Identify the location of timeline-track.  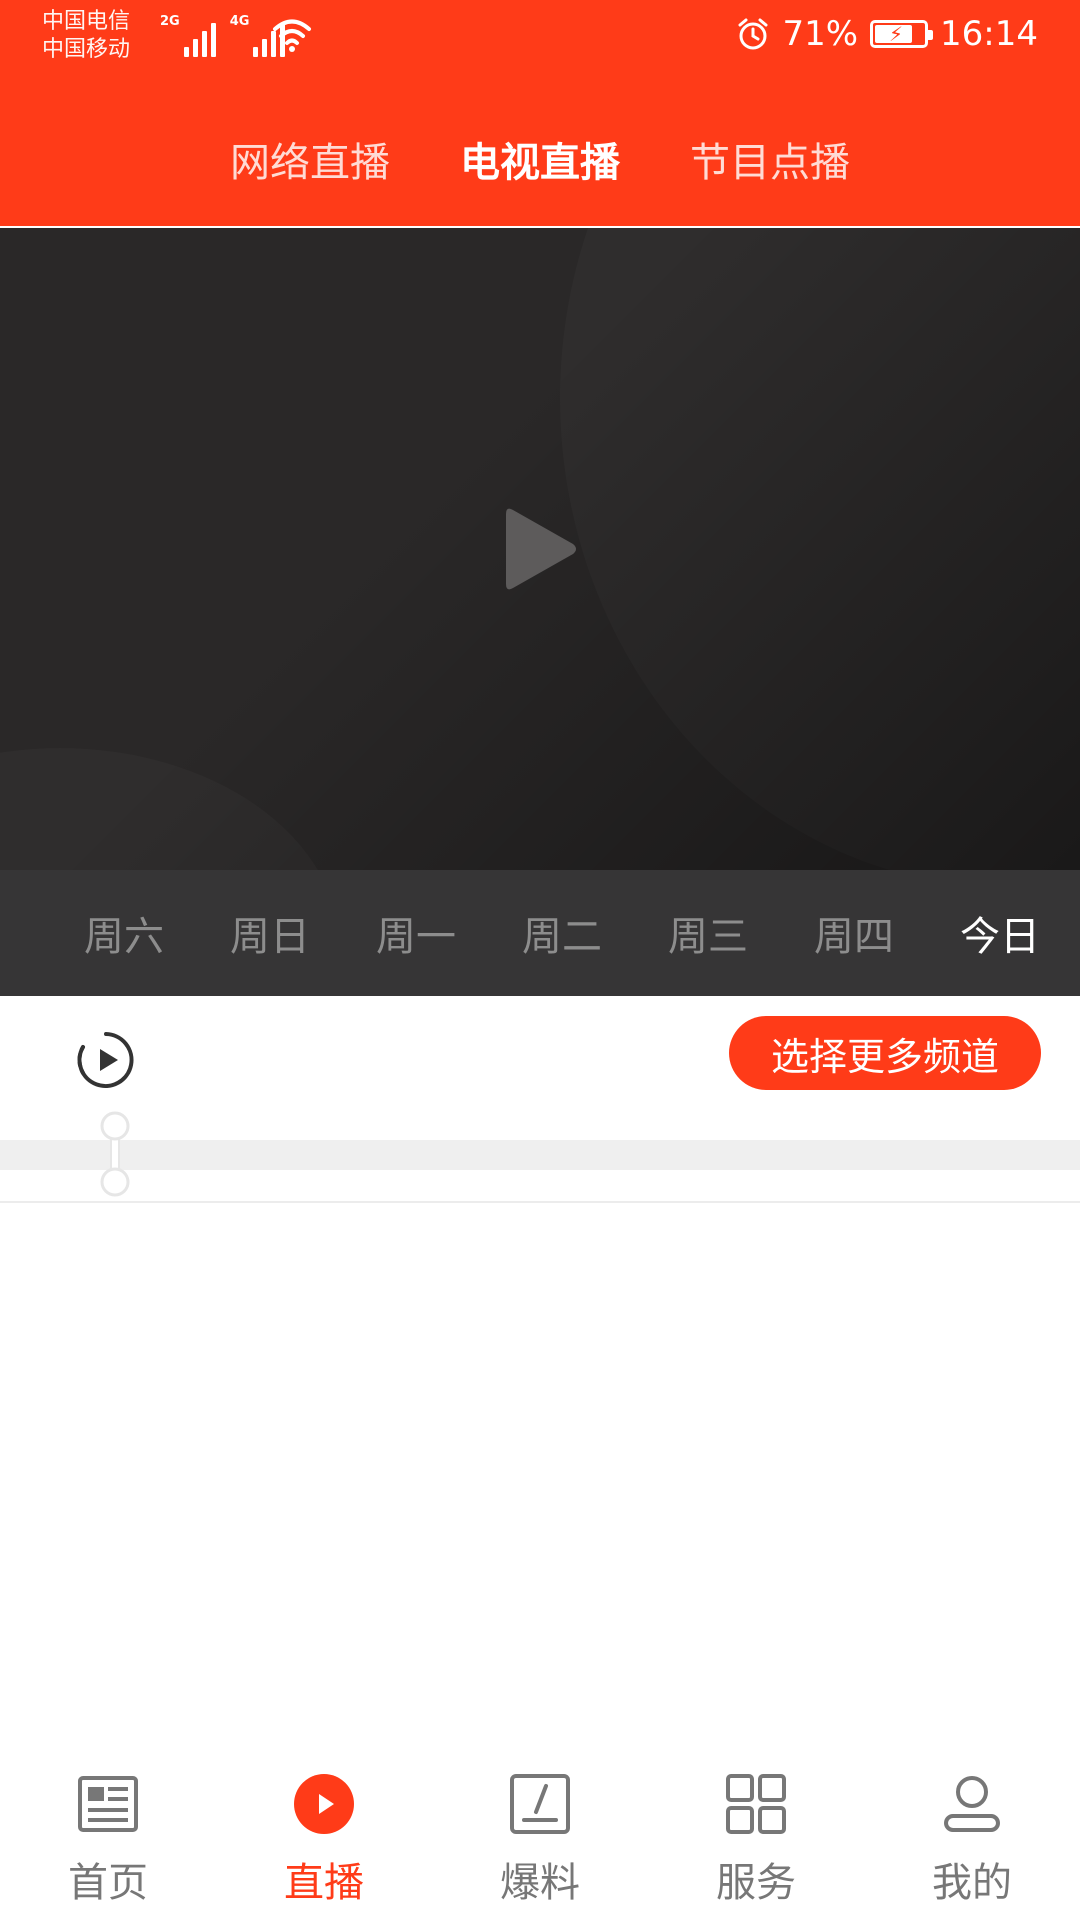
(540, 1155).